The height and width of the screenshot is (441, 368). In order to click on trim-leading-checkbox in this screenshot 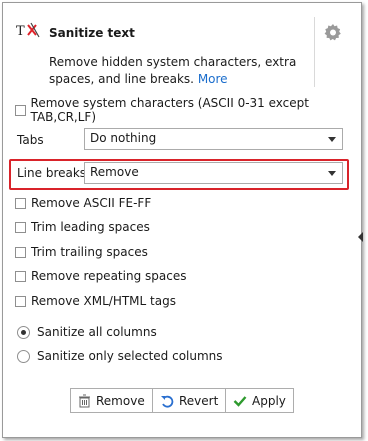, I will do `click(20, 227)`.